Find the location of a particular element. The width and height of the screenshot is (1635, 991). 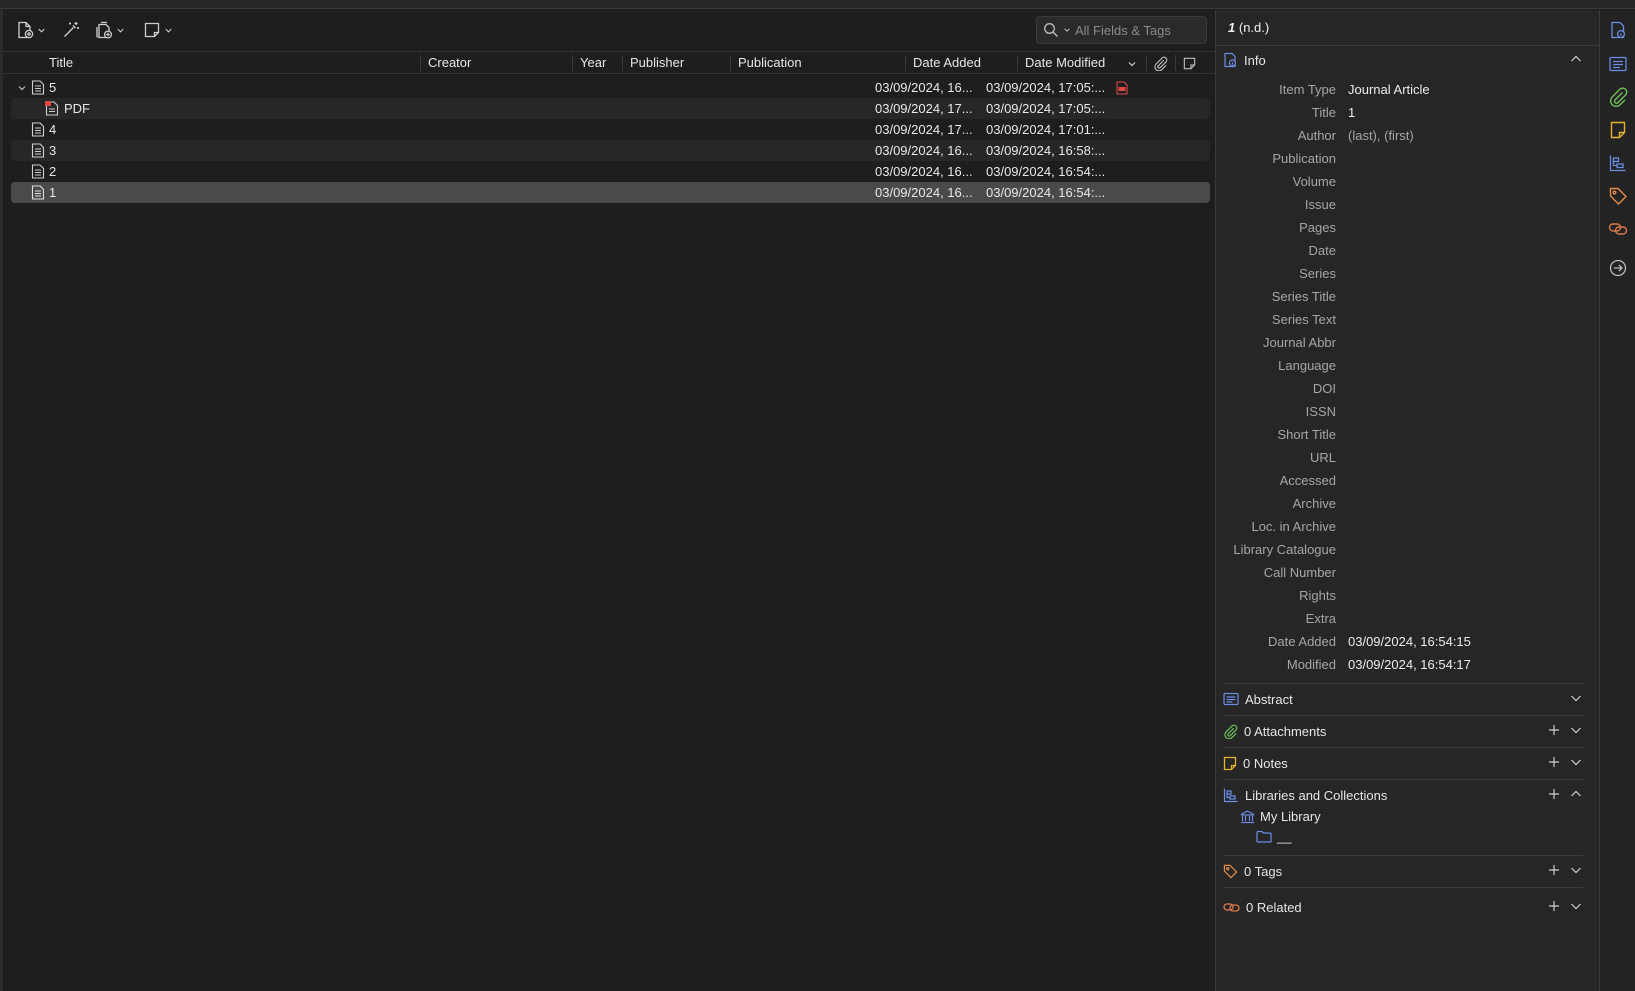

column-date-added: Date Added is located at coordinates (961, 63).